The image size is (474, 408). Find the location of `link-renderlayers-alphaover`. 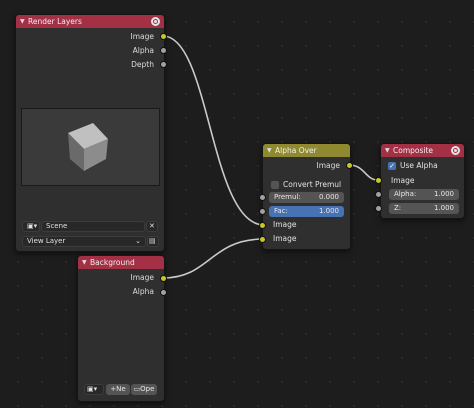

link-renderlayers-alphaover is located at coordinates (213, 130).